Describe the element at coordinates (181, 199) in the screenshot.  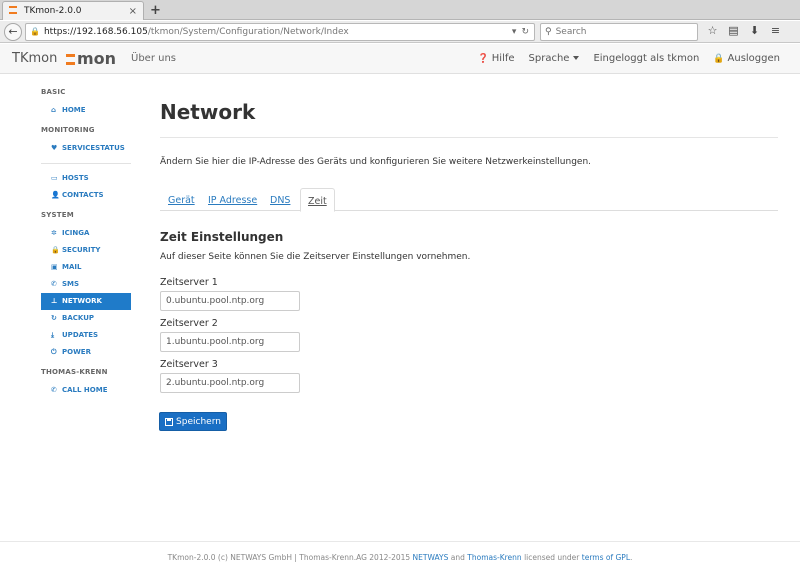
I see `tab-geraet: Gerät` at that location.